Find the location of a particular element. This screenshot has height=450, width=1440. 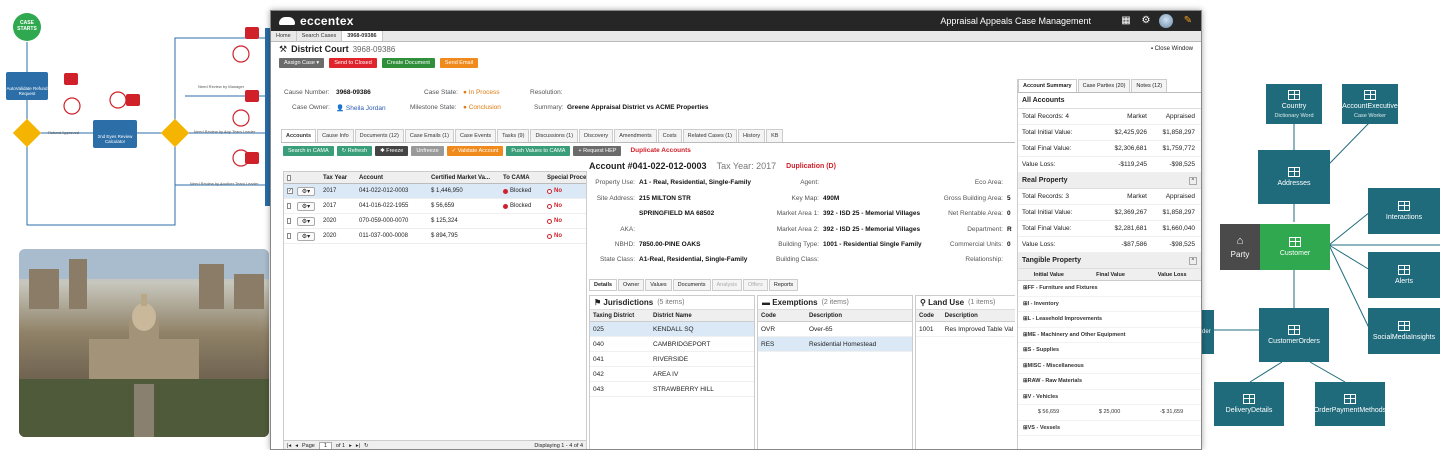

col-value-loss: Value Loss is located at coordinates (1171, 274).